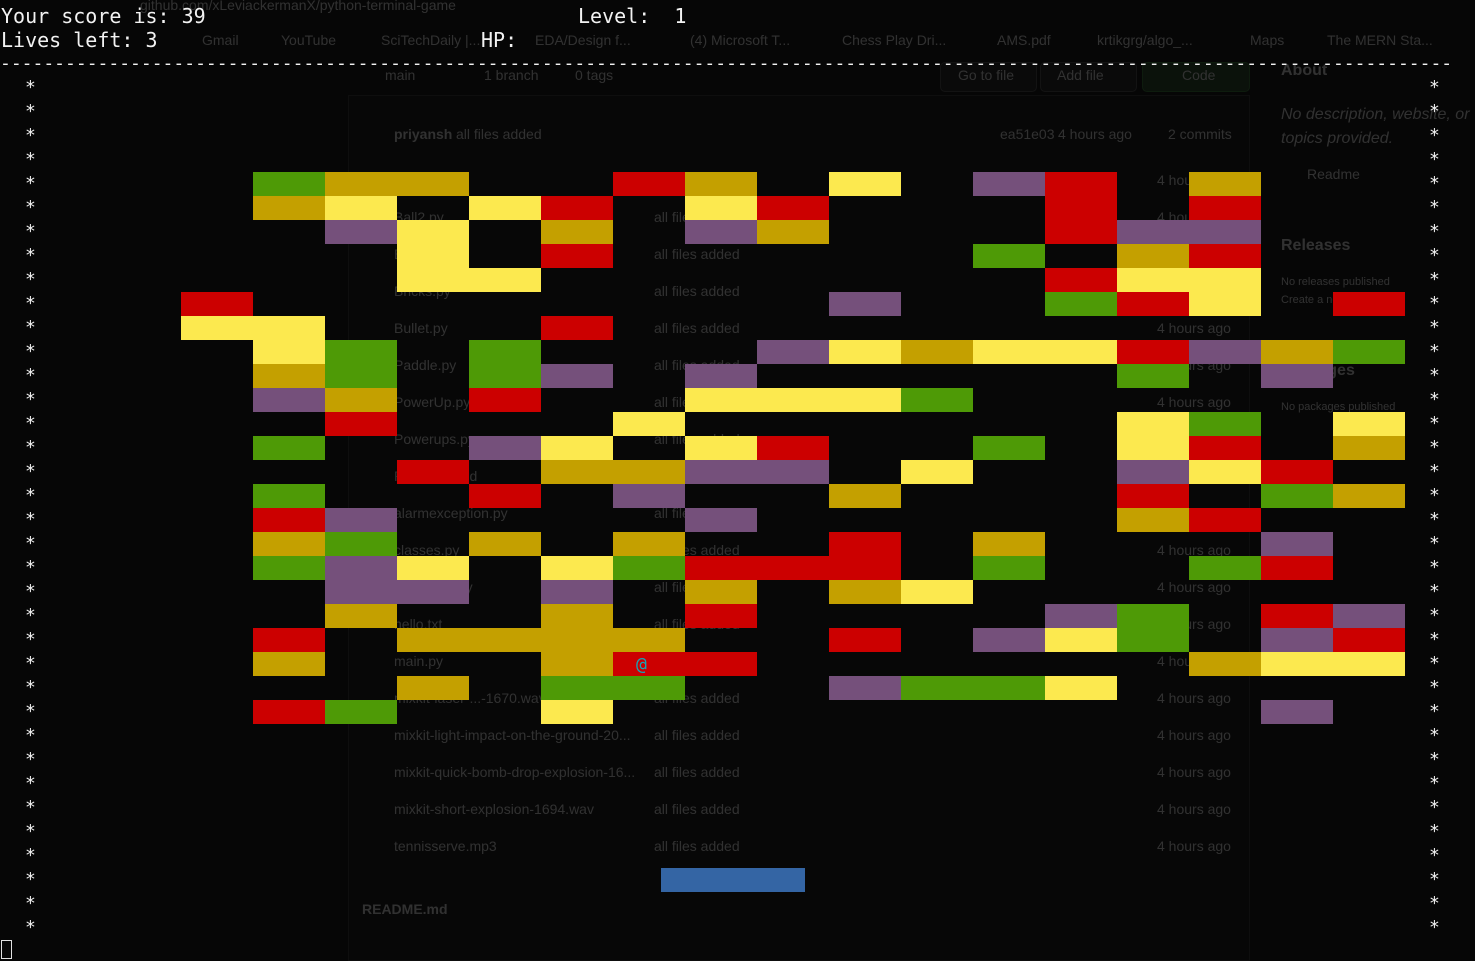 Image resolution: width=1475 pixels, height=961 pixels. Describe the element at coordinates (733, 880) in the screenshot. I see `paddle` at that location.